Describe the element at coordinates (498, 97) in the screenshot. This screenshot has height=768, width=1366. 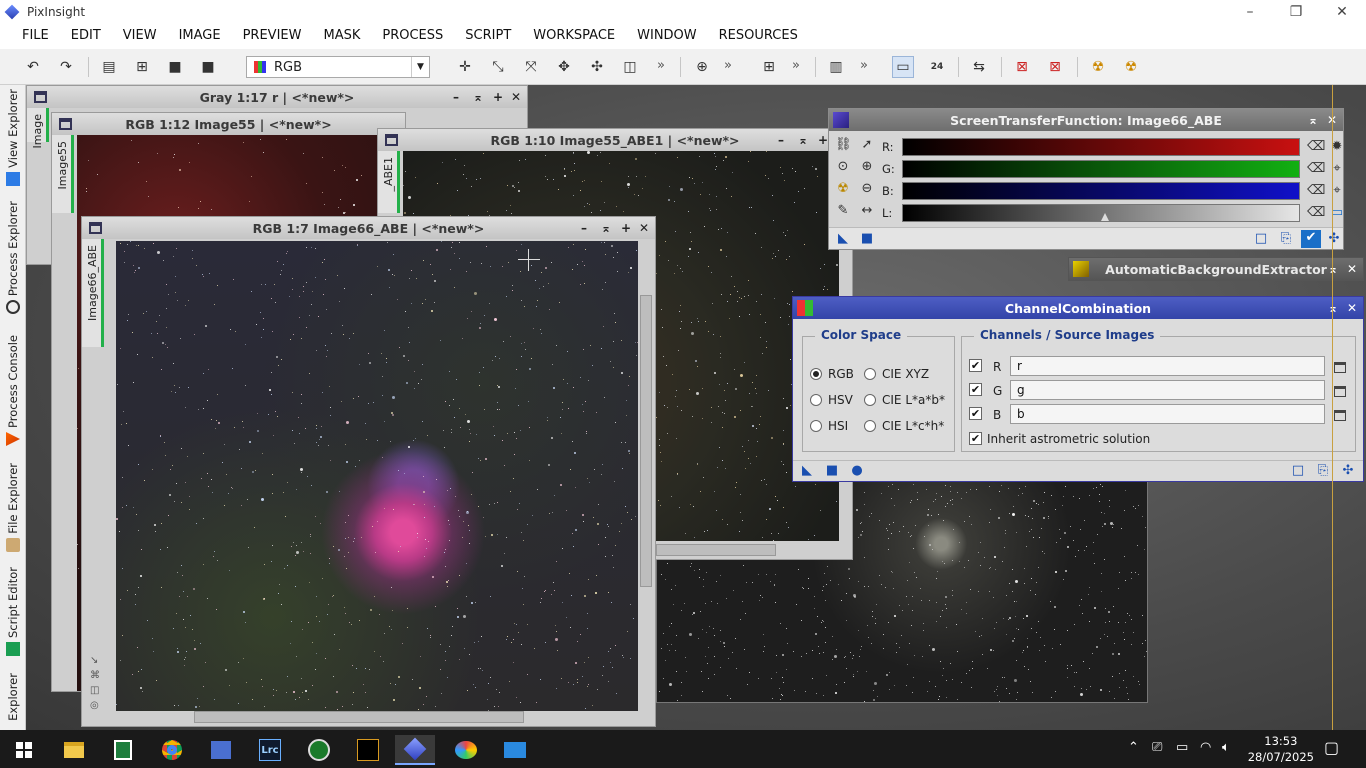
I see `gray-maximize-button: +` at that location.